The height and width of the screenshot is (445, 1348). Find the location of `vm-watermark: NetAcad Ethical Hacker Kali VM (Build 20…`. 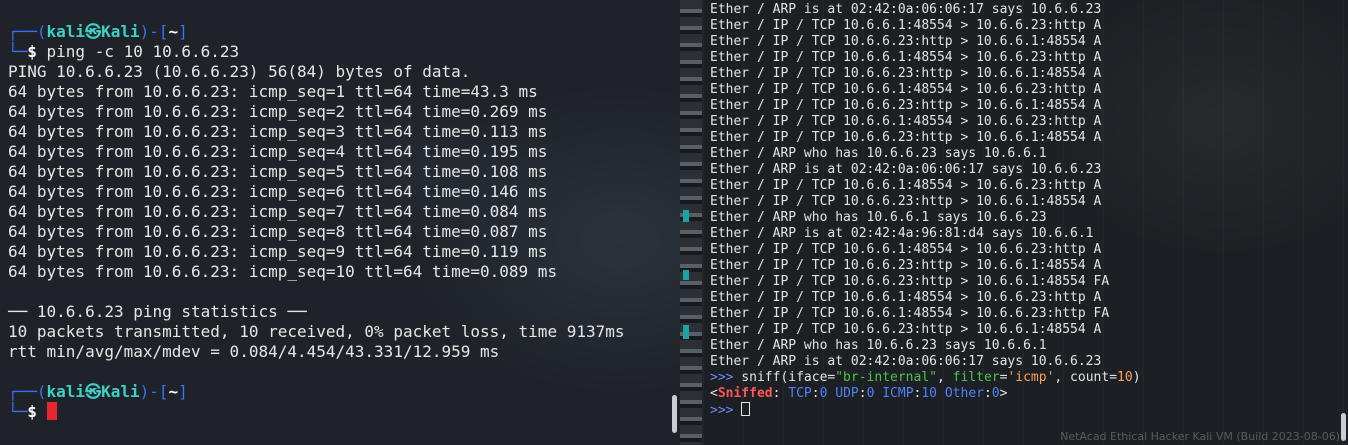

vm-watermark: NetAcad Ethical Hacker Kali VM (Build 20… is located at coordinates (1200, 436).